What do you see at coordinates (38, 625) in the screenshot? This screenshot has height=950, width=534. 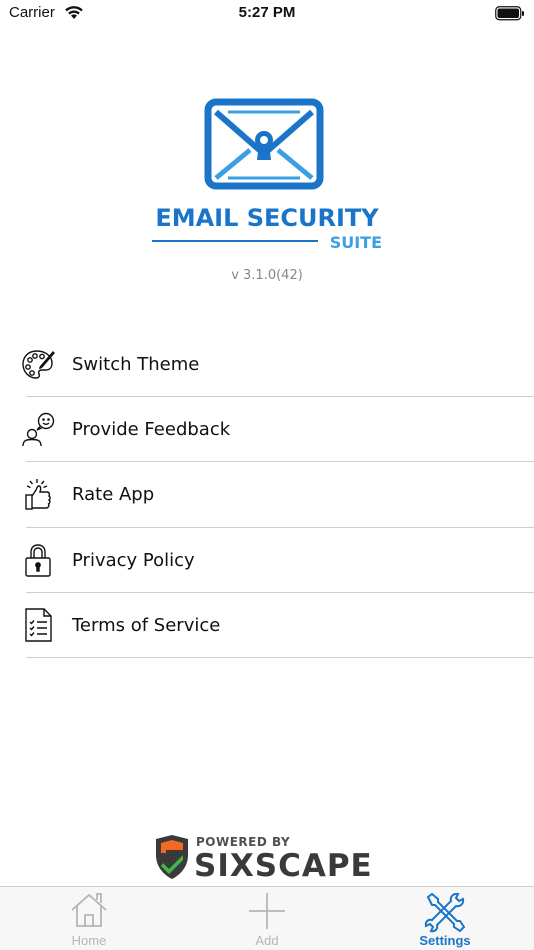 I see `document-checklist-icon` at bounding box center [38, 625].